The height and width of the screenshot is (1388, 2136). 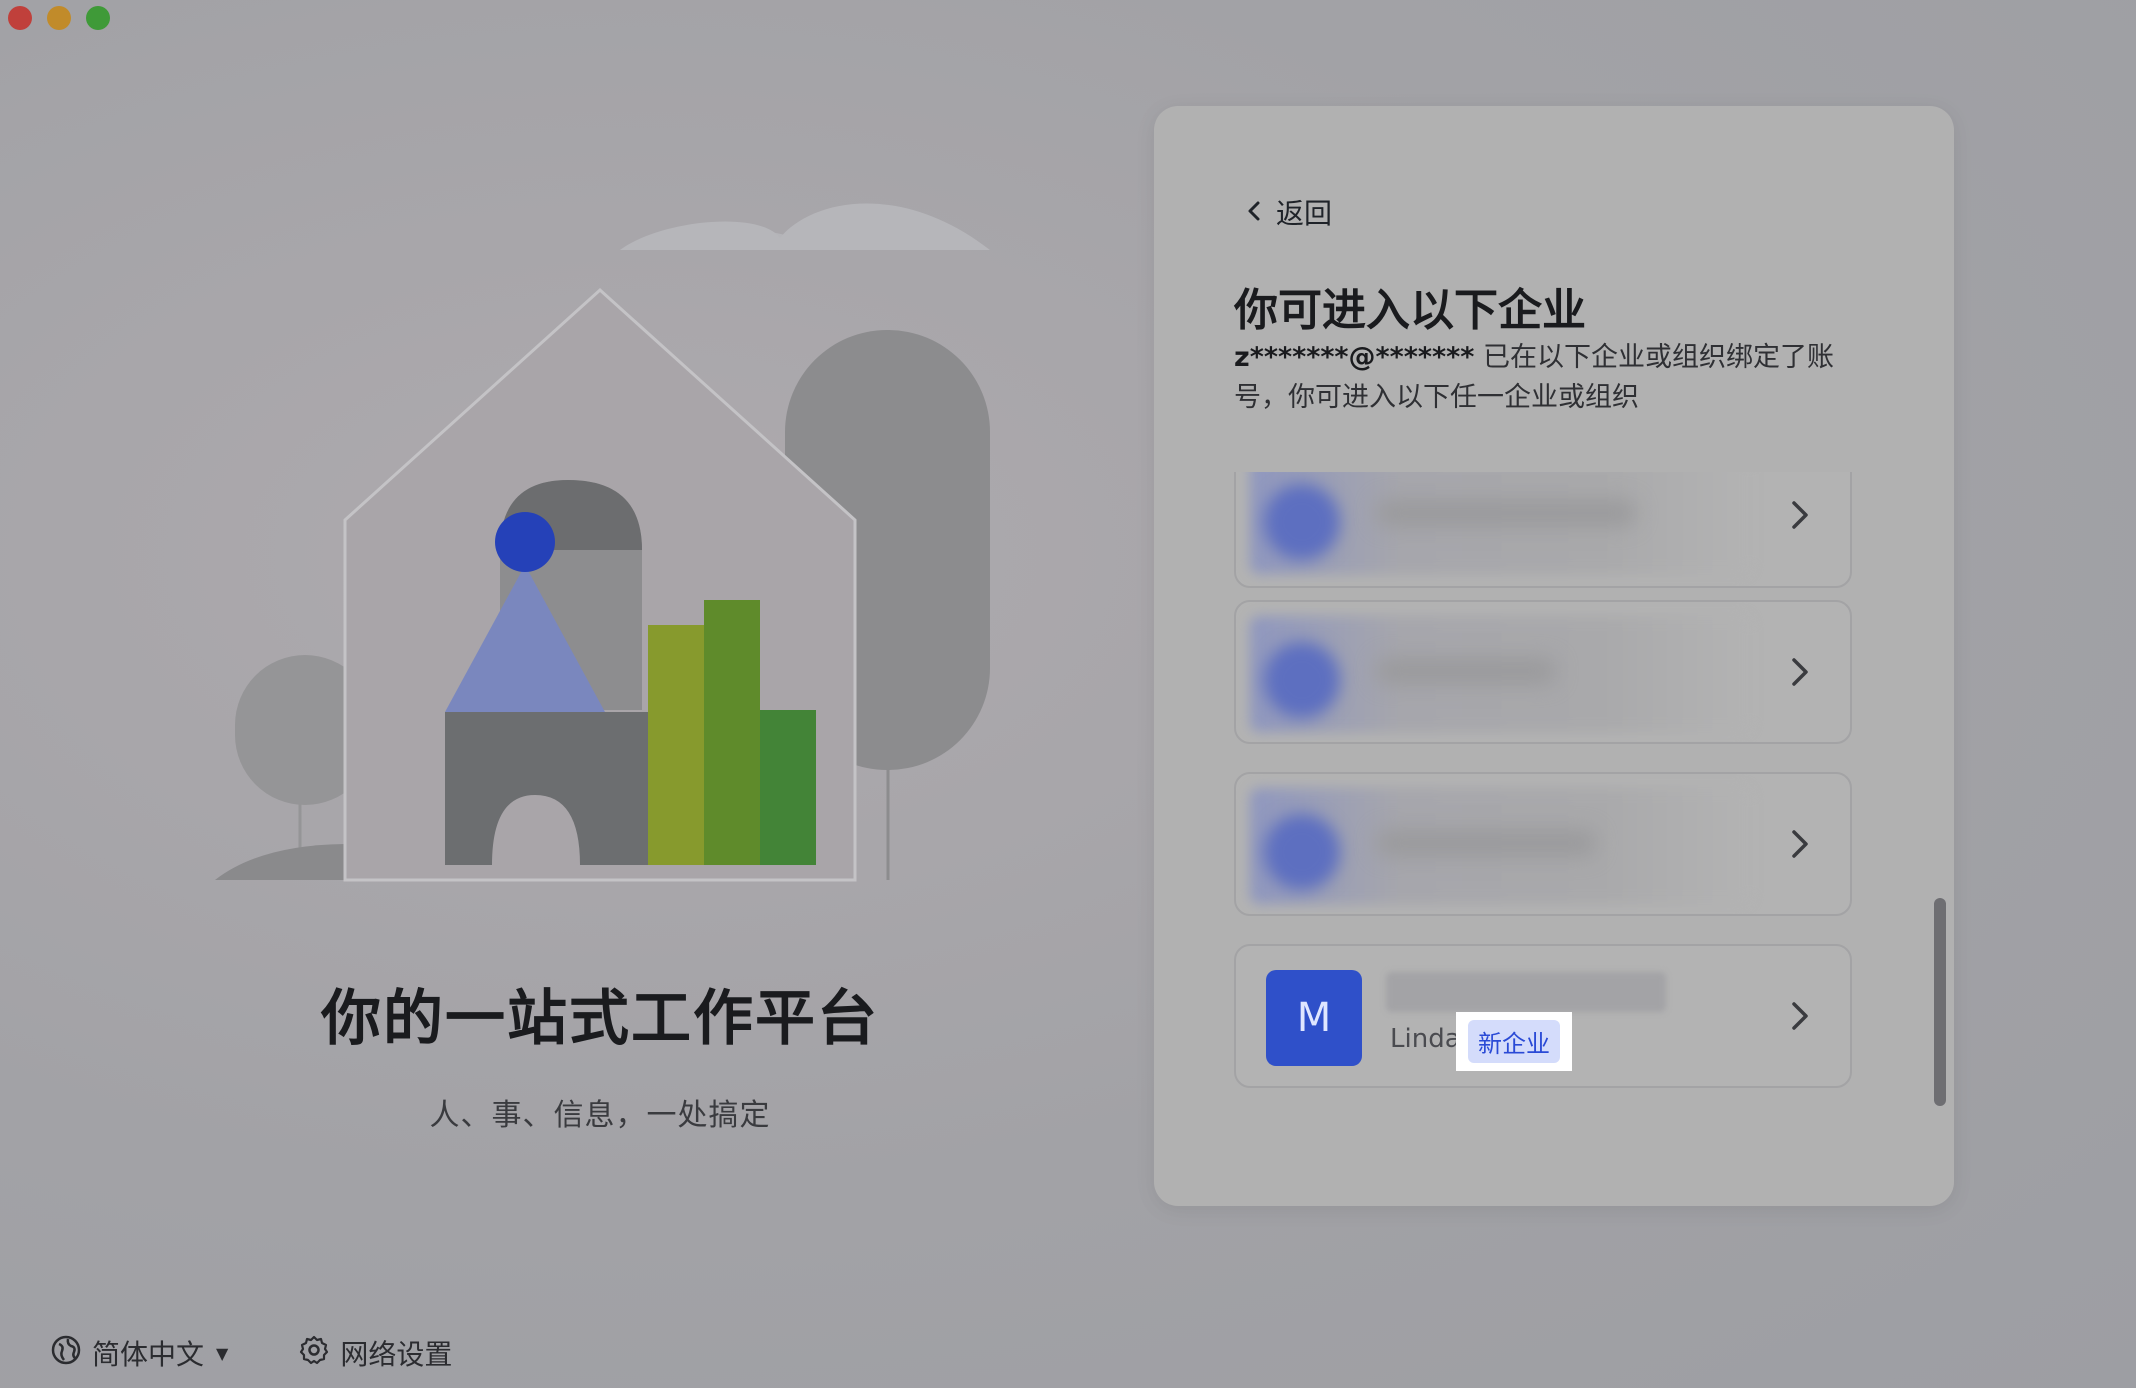 I want to click on new-org-tag-highlight: 新企业, so click(x=1514, y=1041).